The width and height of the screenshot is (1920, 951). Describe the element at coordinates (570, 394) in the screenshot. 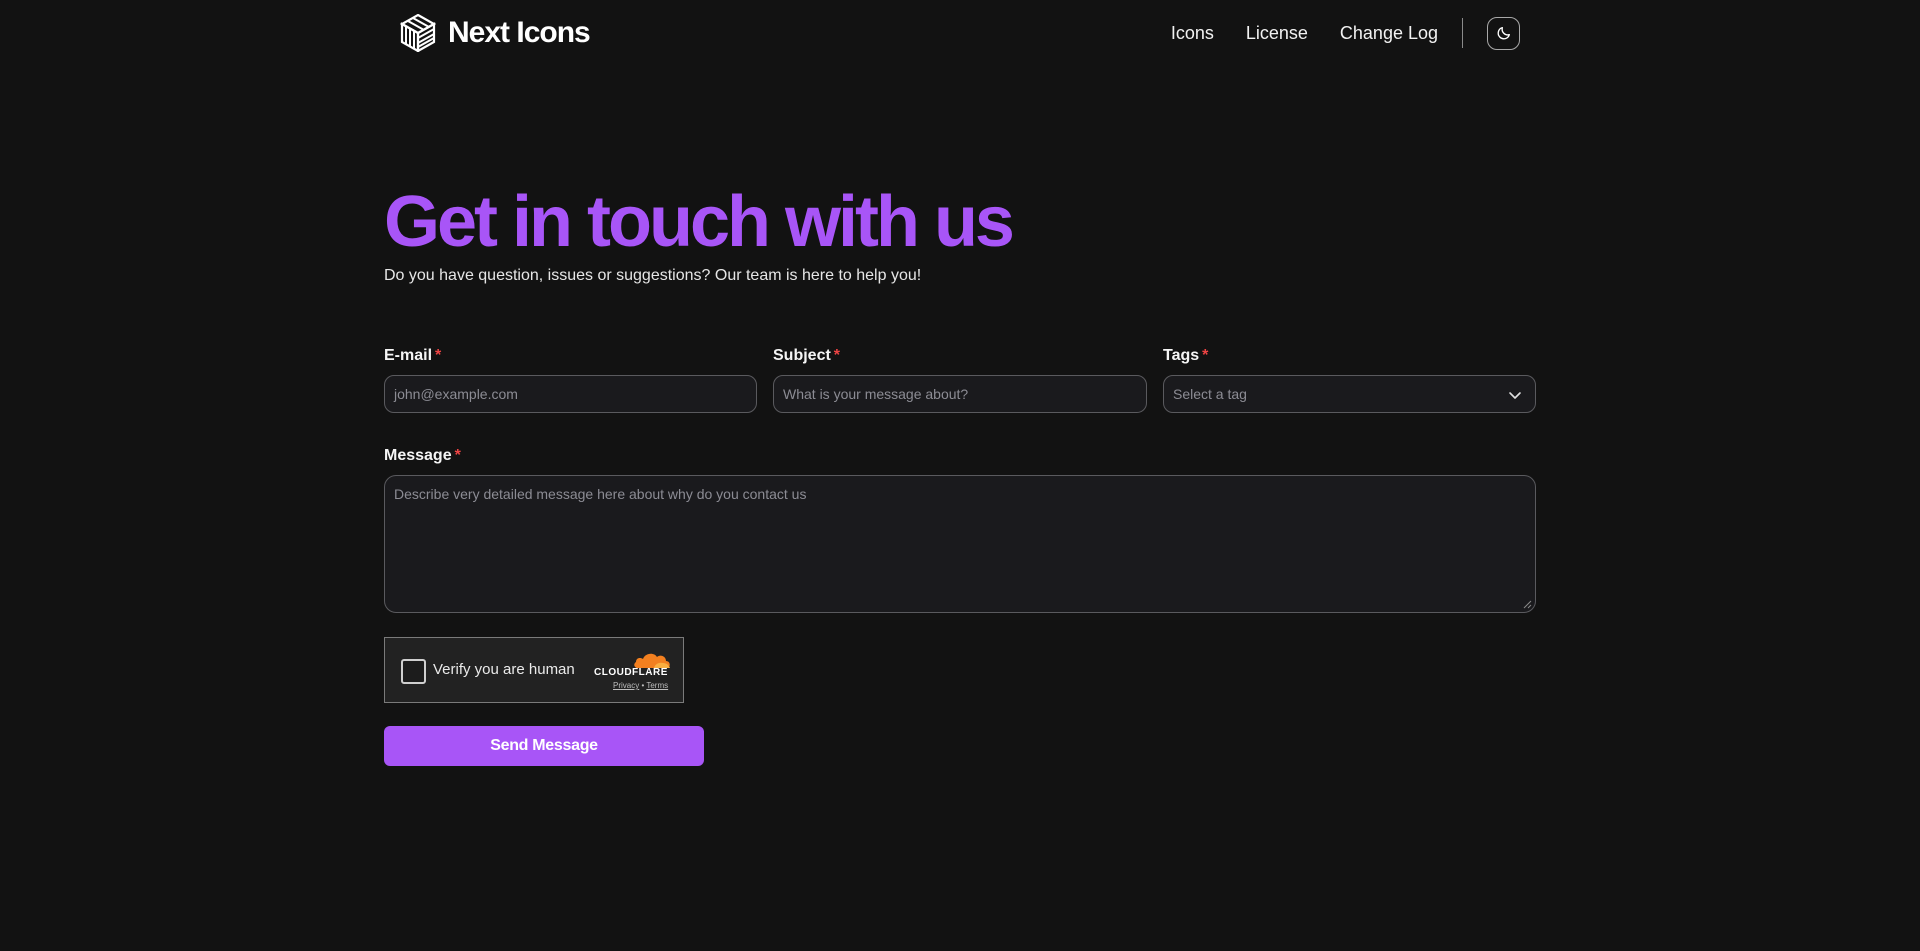

I see `email-field: john@example.com` at that location.